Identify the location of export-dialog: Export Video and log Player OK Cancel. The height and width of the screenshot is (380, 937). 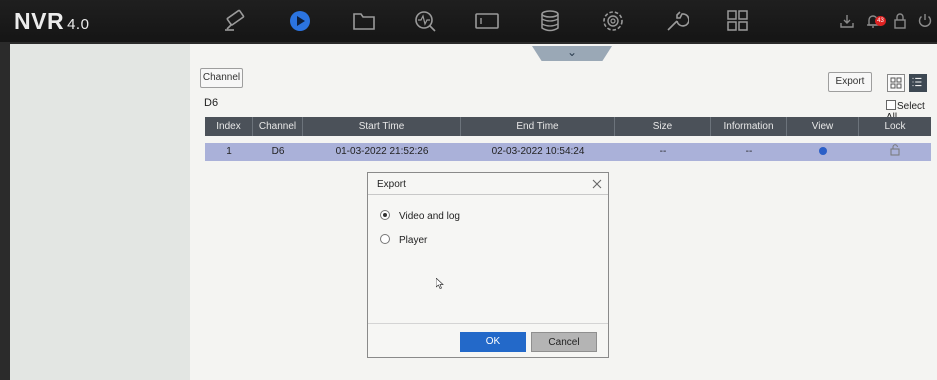
(488, 265).